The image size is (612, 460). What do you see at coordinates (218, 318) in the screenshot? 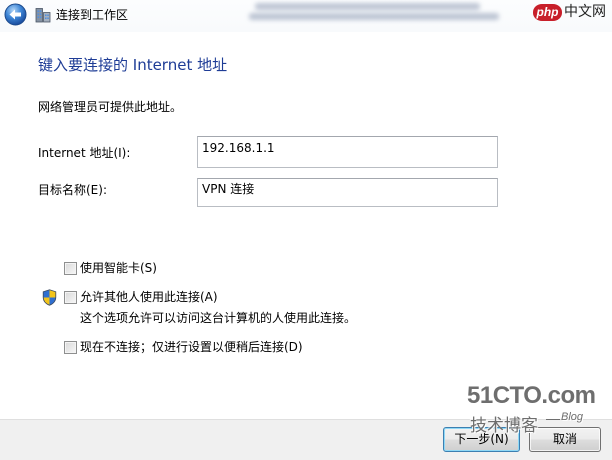
I see `allow-others-hint: 这个选项允许可以访问这台计算机的人使用此连接。` at bounding box center [218, 318].